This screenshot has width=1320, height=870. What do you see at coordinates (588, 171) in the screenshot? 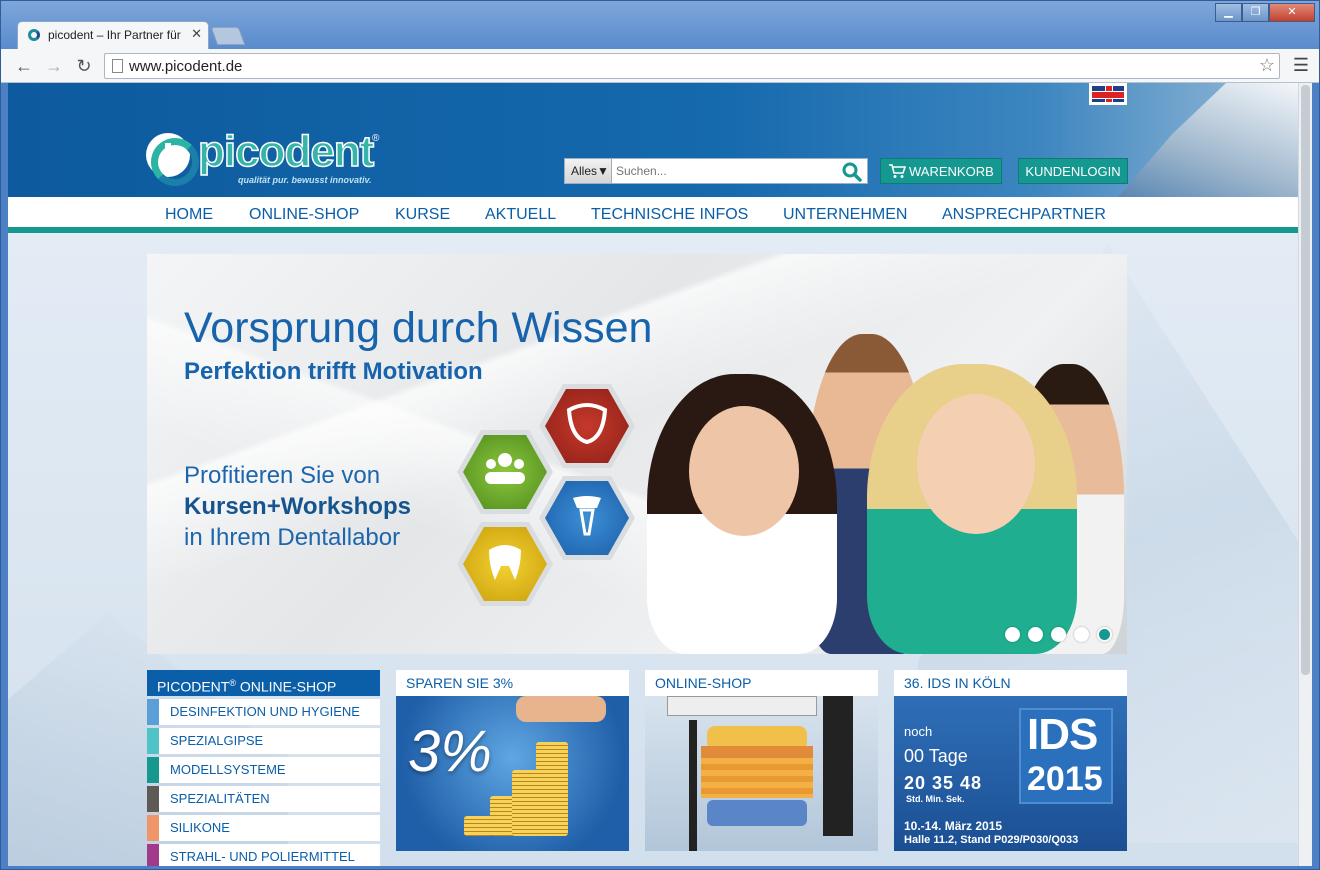
I see `search-scope-select: Alles▼` at bounding box center [588, 171].